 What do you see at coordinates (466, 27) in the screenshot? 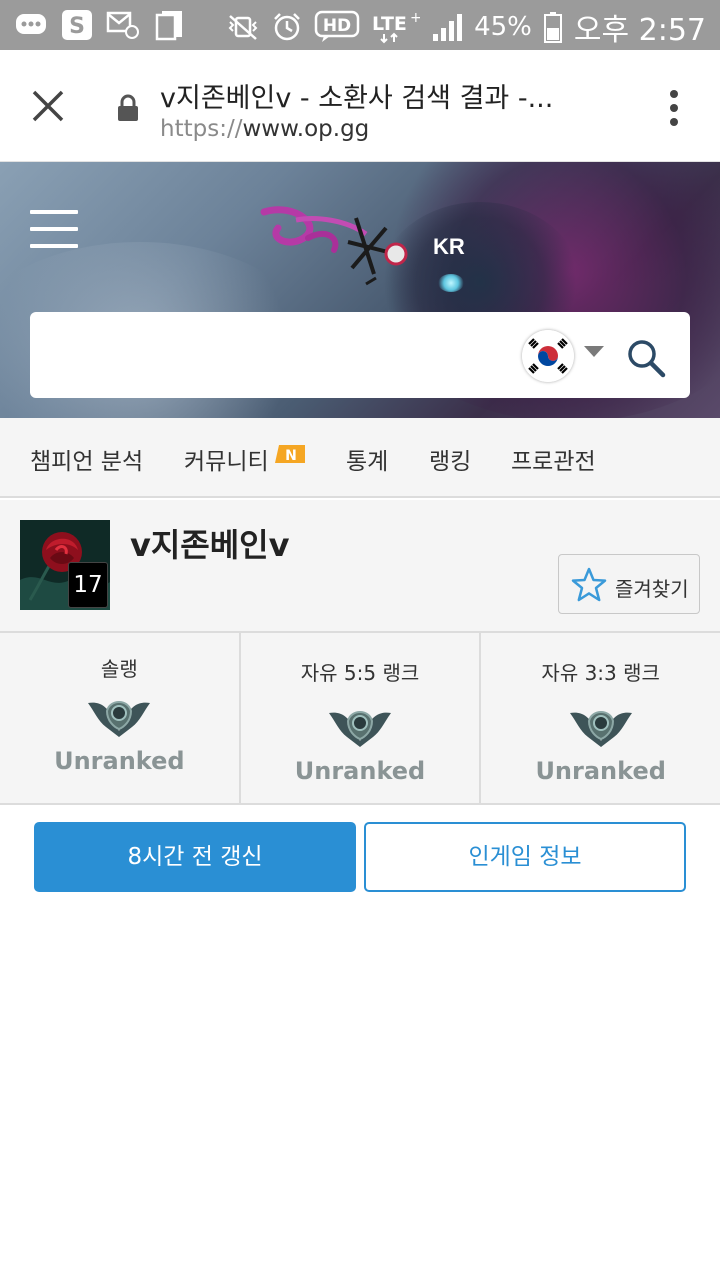
I see `system-icons: HD LTE + 45% 오후 2:57` at bounding box center [466, 27].